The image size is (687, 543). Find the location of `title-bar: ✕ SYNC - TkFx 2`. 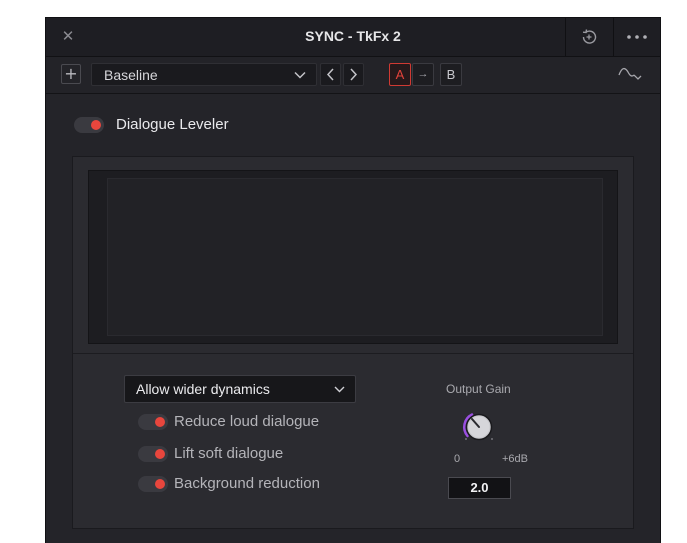

title-bar: ✕ SYNC - TkFx 2 is located at coordinates (353, 37).